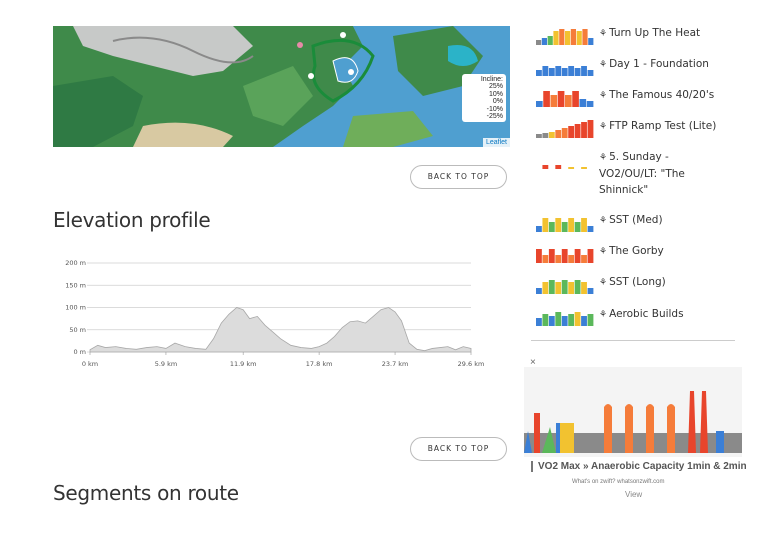  I want to click on workout-title: ⚘ The Gorby, so click(664, 251).